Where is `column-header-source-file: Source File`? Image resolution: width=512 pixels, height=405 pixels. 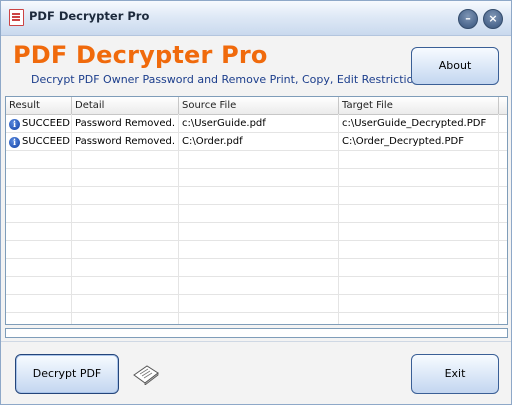 column-header-source-file: Source File is located at coordinates (259, 105).